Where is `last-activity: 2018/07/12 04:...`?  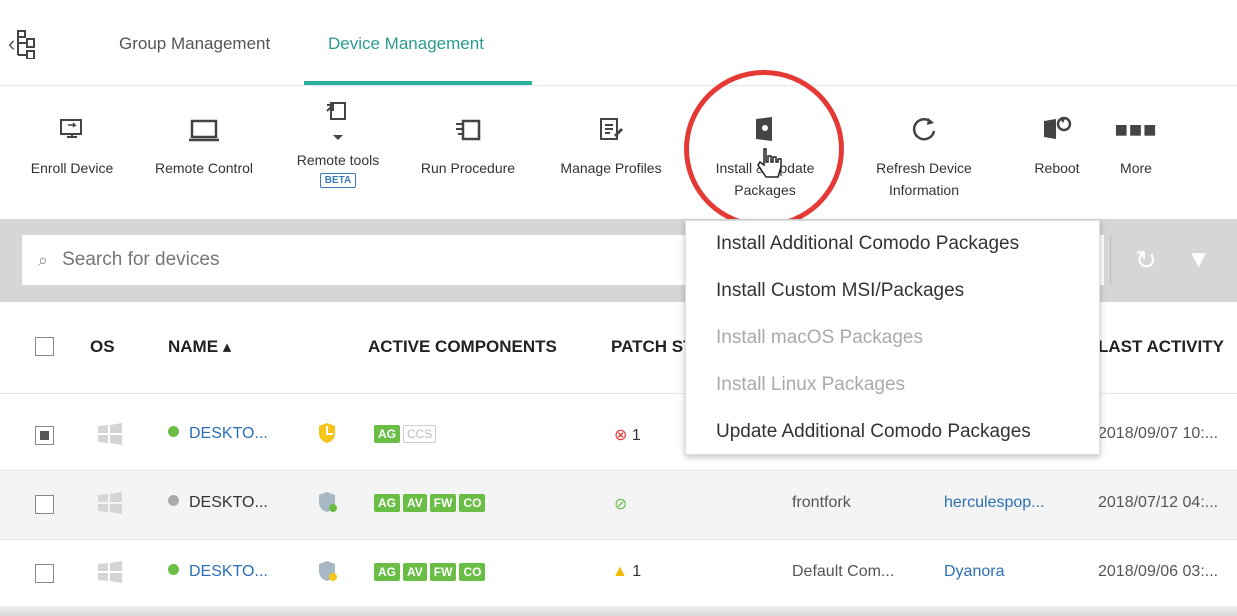
last-activity: 2018/07/12 04:... is located at coordinates (1158, 502).